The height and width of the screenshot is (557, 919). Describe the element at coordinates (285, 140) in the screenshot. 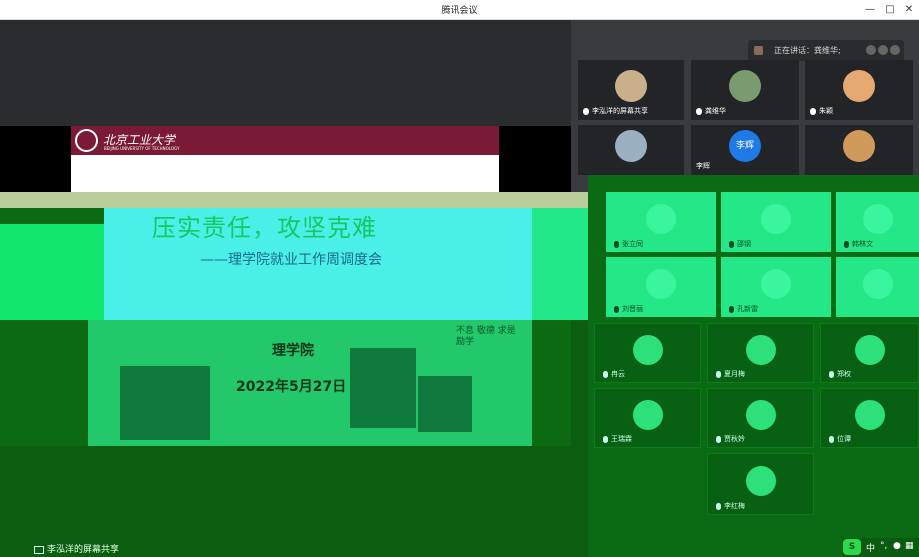

I see `slide-banner: 北京工业大学 BEIJING UNIVERSITY OF TECHNOLOGY` at that location.